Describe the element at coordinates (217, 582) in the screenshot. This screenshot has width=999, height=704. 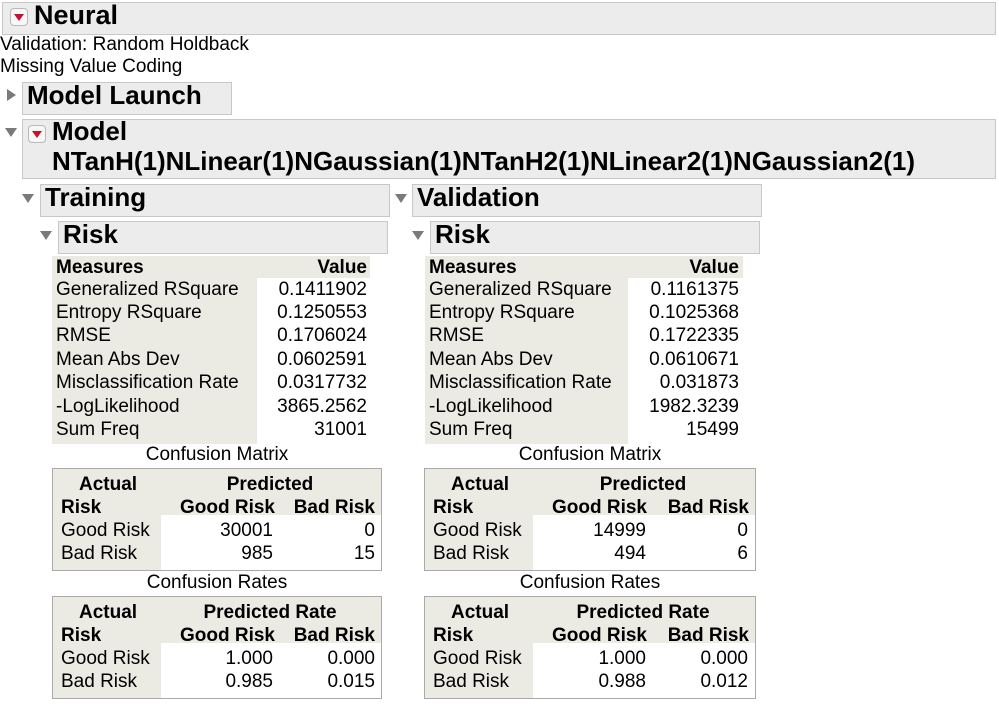
I see `training-confusion-rates-title: Confusion Rates` at that location.